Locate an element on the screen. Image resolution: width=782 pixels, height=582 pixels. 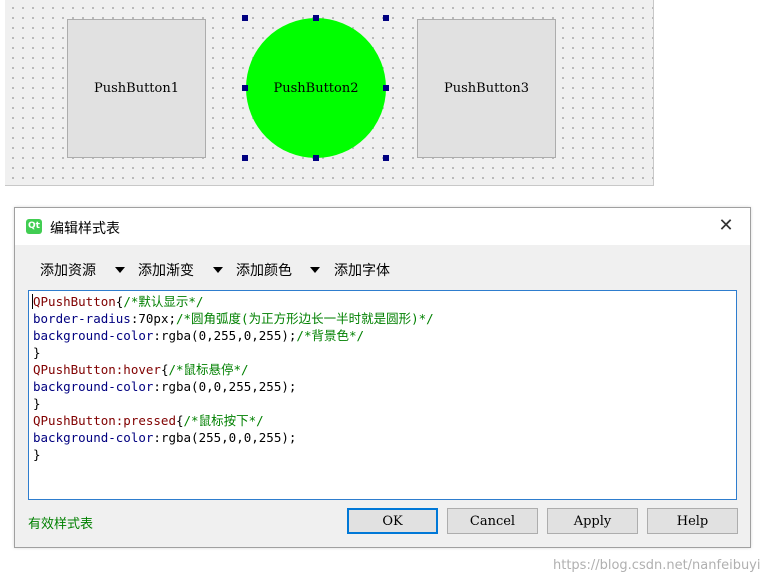
editor-line: QPushButton{/*默认显示*/ is located at coordinates (382, 301).